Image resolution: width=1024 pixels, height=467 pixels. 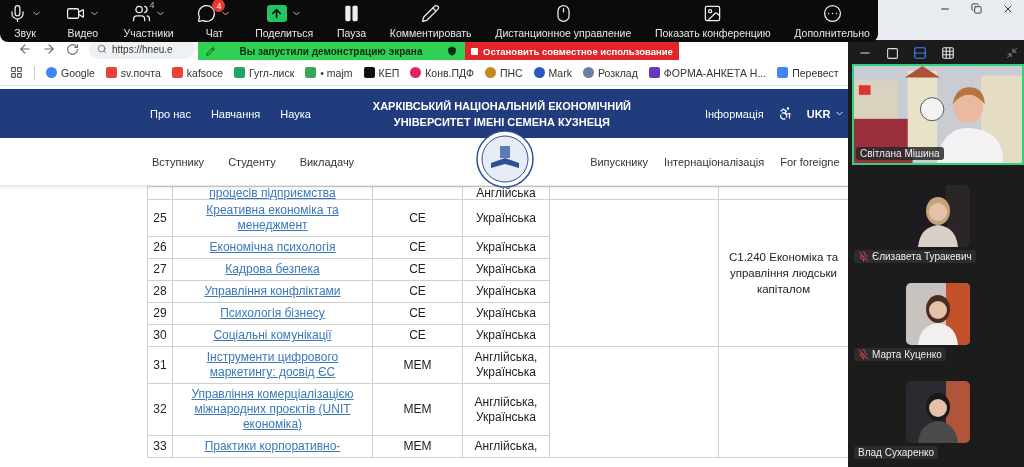 What do you see at coordinates (276, 13) in the screenshot?
I see `share-icon` at bounding box center [276, 13].